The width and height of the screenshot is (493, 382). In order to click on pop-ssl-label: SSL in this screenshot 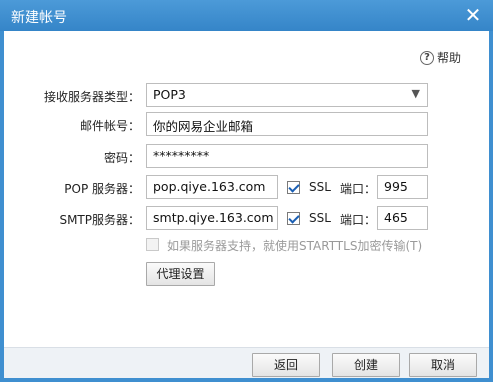, I will do `click(320, 187)`.